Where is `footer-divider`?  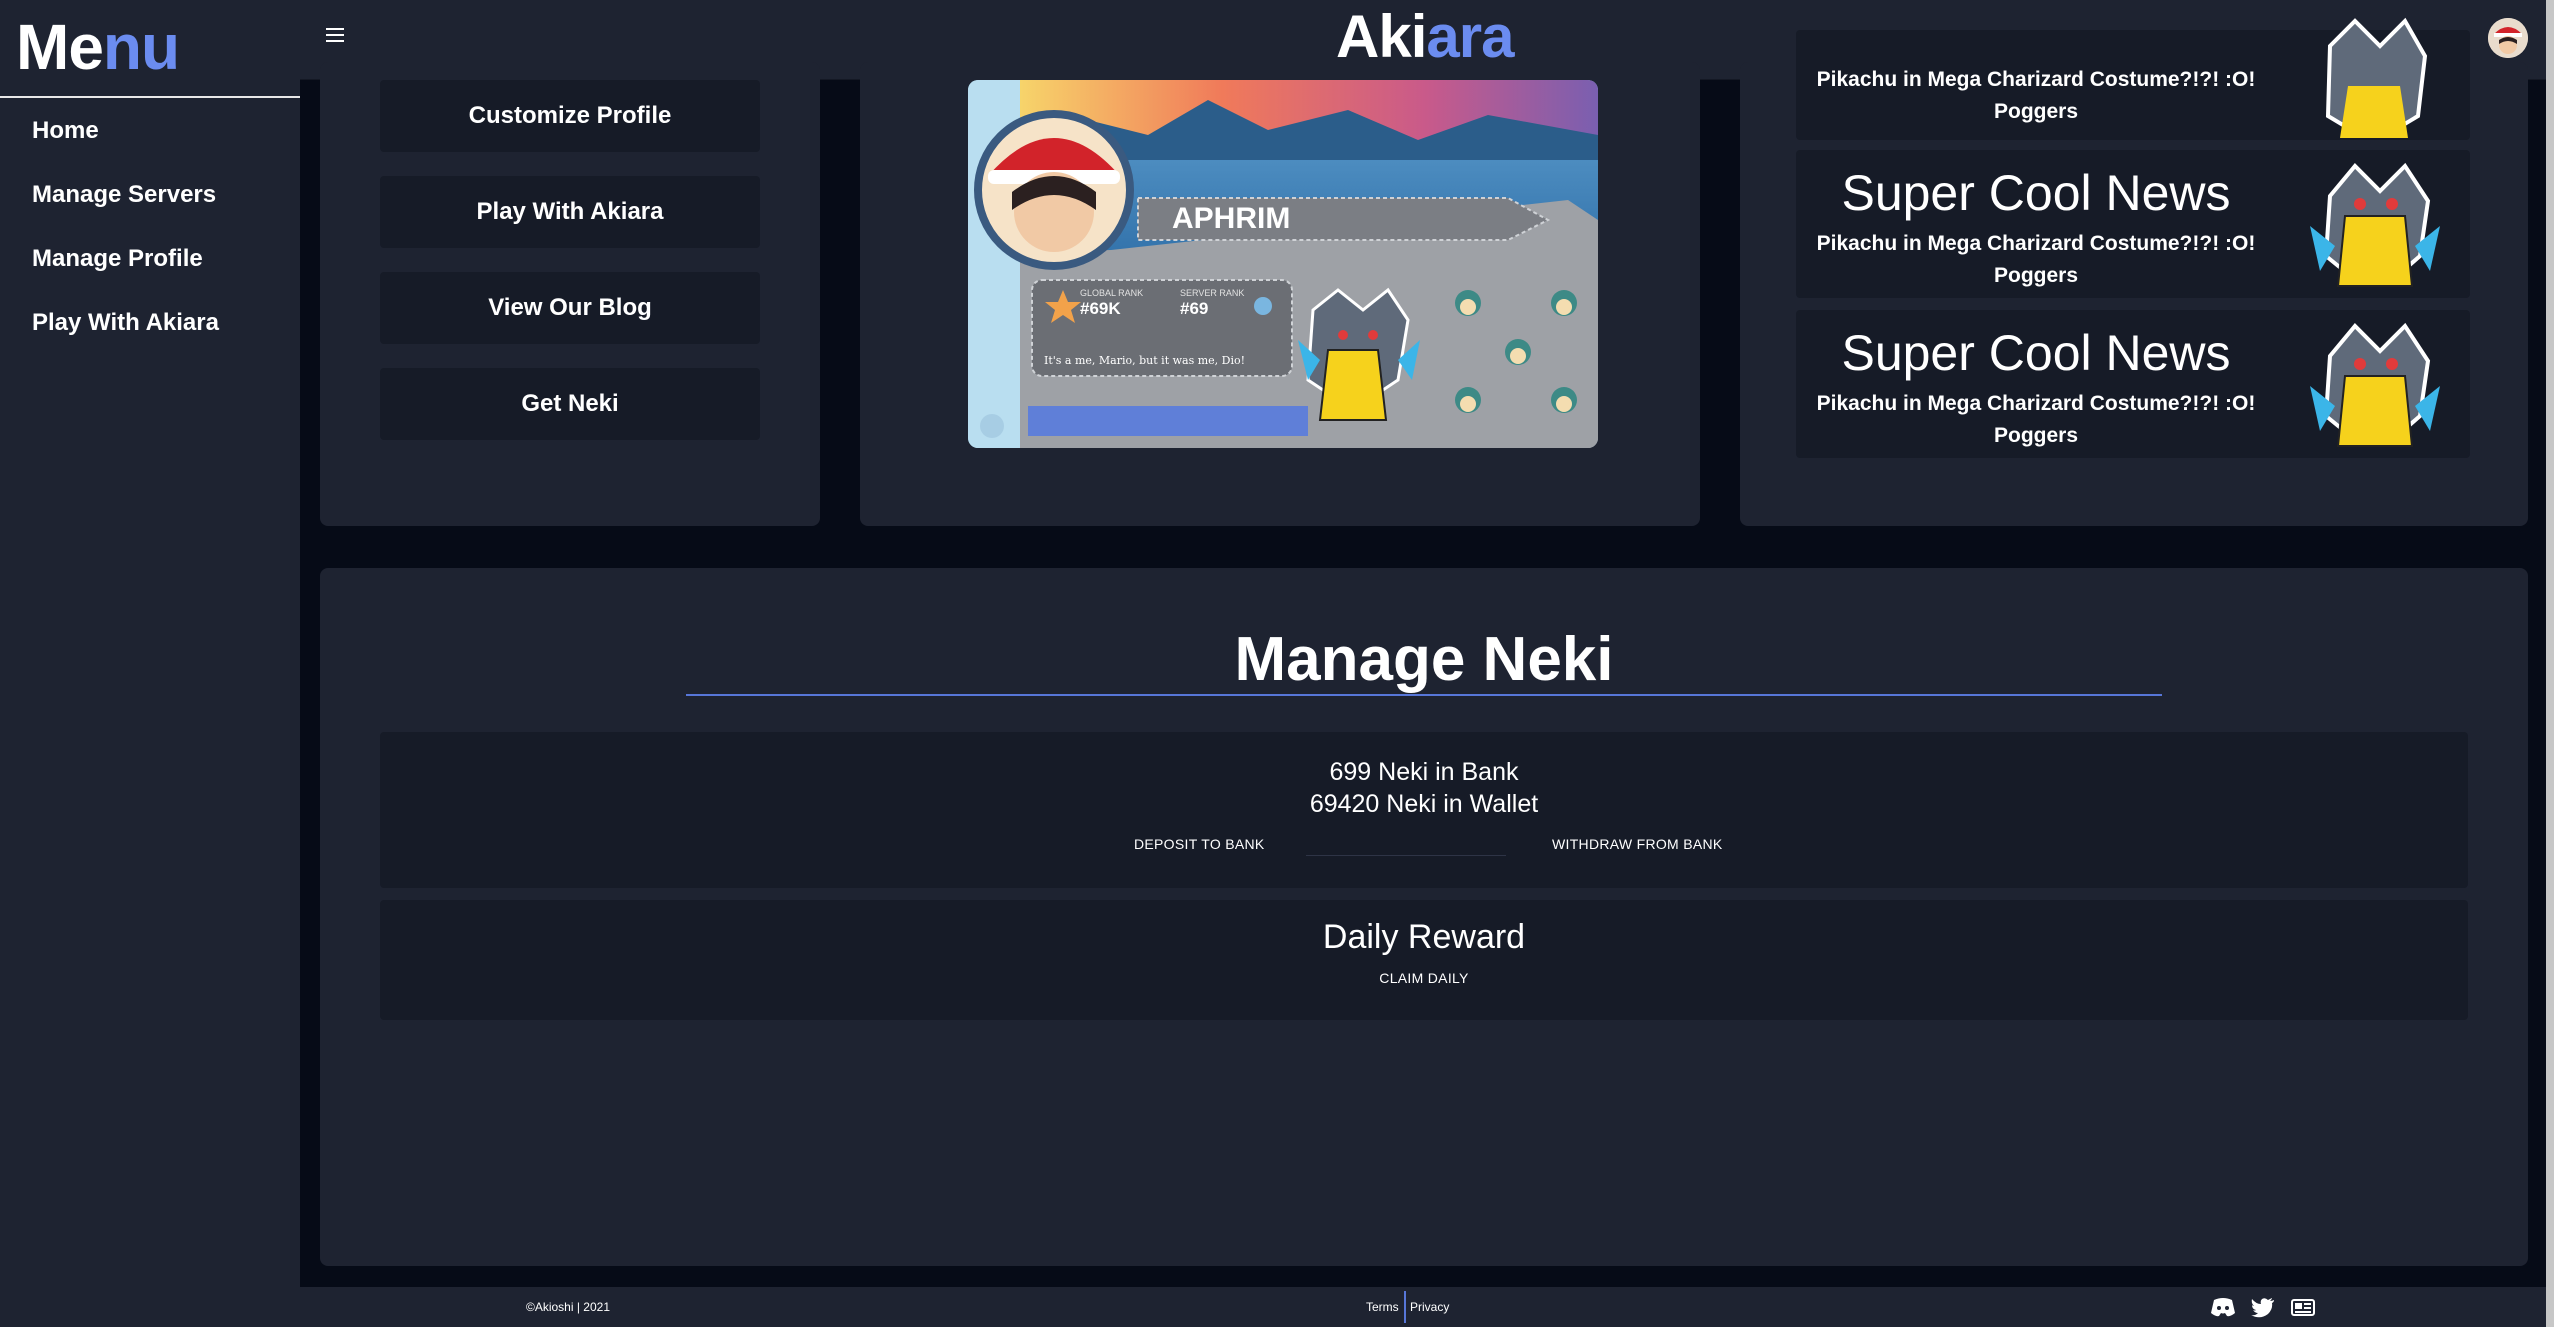
footer-divider is located at coordinates (1405, 1307).